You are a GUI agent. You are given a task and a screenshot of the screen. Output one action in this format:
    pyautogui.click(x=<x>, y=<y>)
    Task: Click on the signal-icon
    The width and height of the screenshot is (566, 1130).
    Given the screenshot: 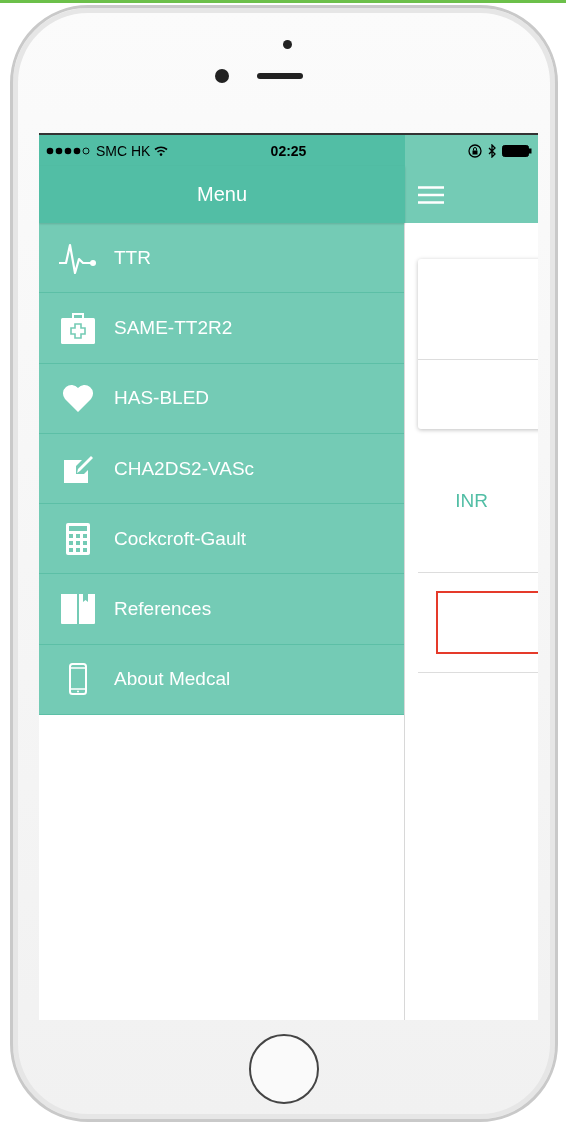 What is the action you would take?
    pyautogui.click(x=69, y=150)
    